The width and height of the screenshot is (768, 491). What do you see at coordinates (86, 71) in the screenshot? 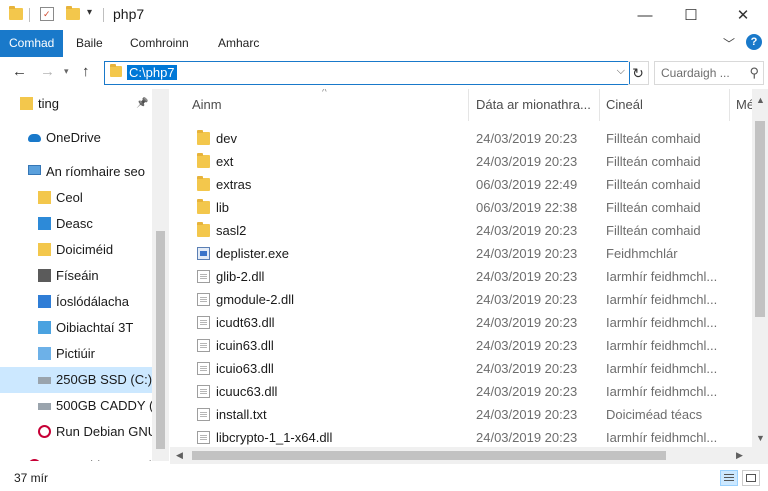
I see `up-arrow-icon: ↑` at bounding box center [86, 71].